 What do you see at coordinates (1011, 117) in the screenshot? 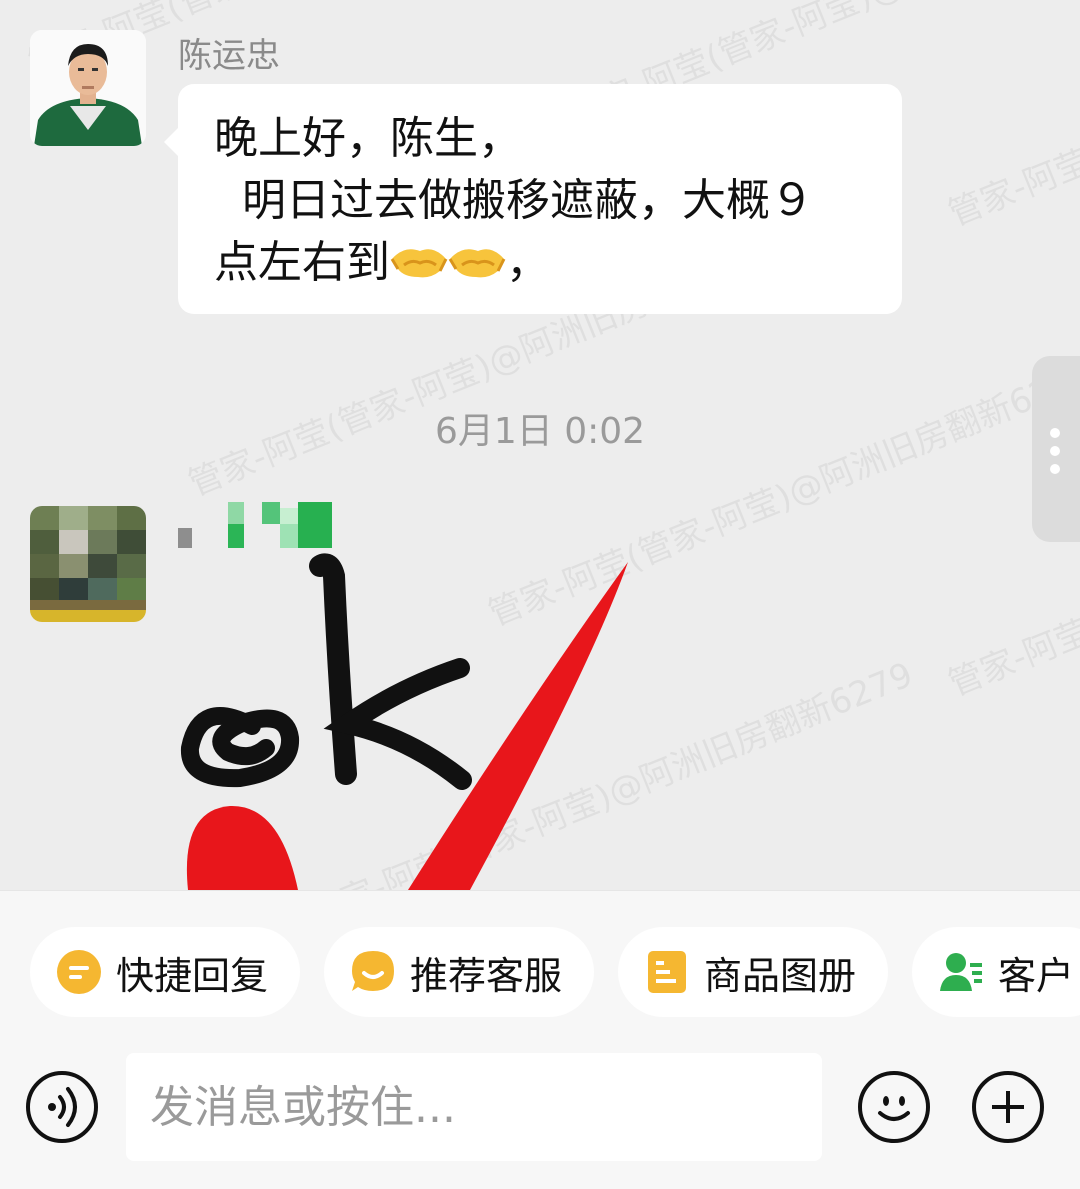
I see `watermark: 管家-阿莹(管家-阿莹)@阿洲旧房翻新6279` at bounding box center [1011, 117].